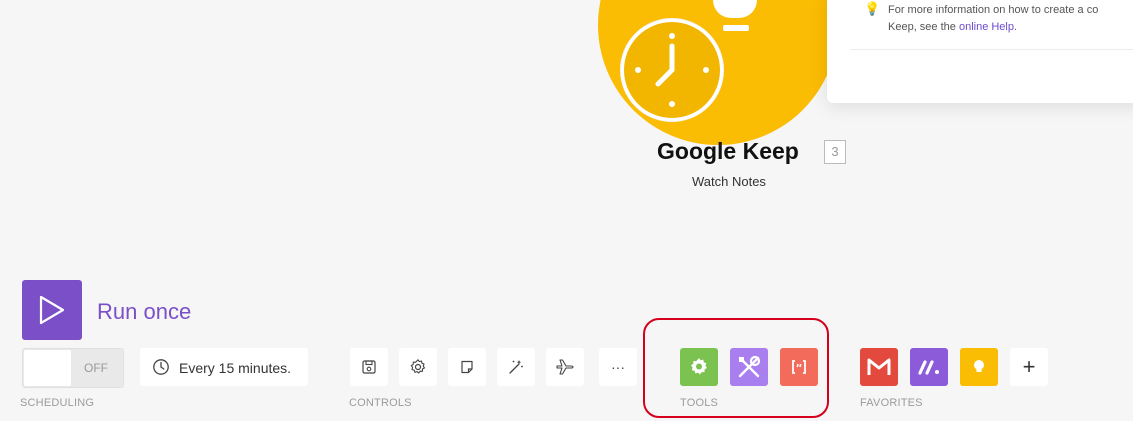 The image size is (1133, 421). What do you see at coordinates (891, 403) in the screenshot?
I see `favorites-caption: FAVORITES` at bounding box center [891, 403].